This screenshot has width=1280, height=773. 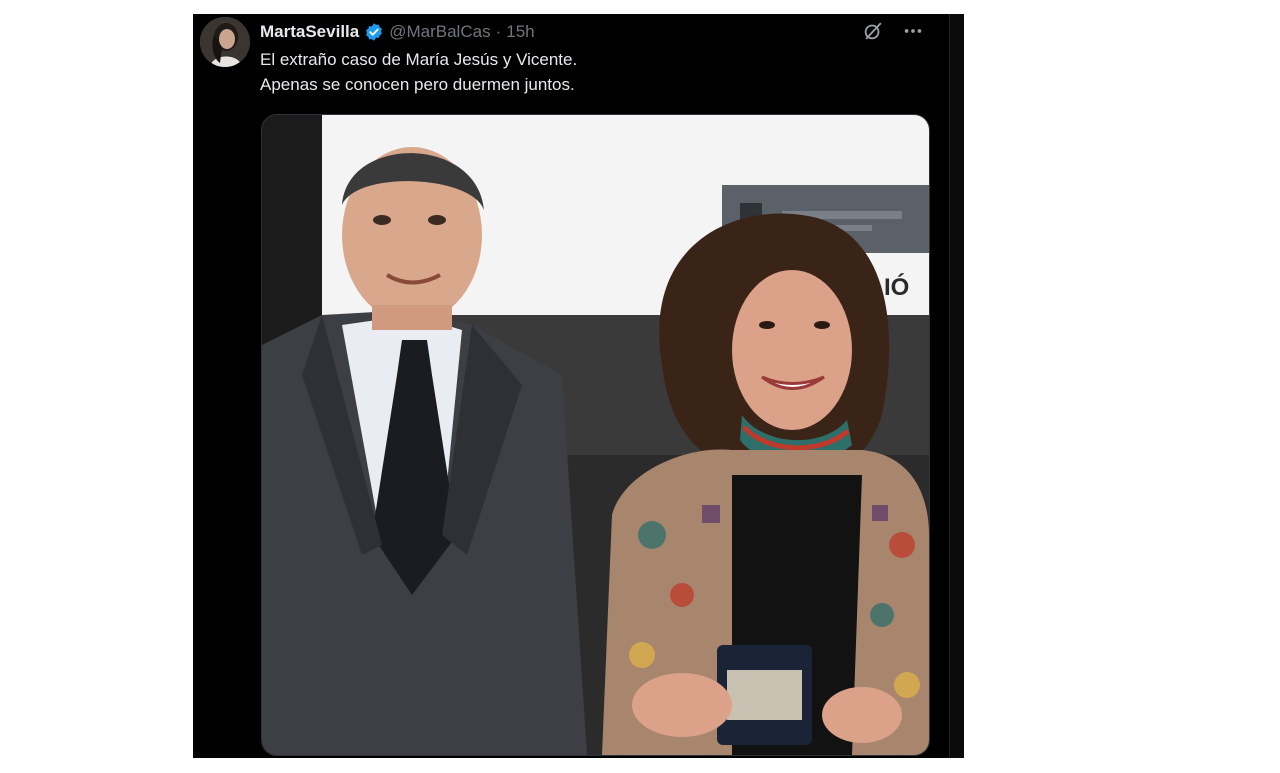 What do you see at coordinates (520, 32) in the screenshot?
I see `tweet-timestamp: 15h` at bounding box center [520, 32].